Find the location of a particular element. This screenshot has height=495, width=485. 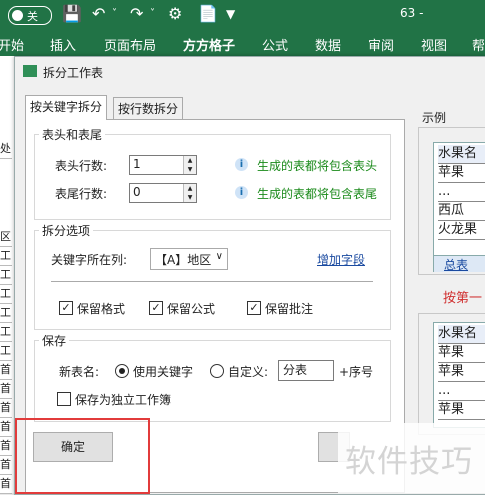

excel-title-bar: 关 💾 ↶ ˅ ↷ ˅ ⚙ 📄 ▼ 63 - is located at coordinates (242, 15).